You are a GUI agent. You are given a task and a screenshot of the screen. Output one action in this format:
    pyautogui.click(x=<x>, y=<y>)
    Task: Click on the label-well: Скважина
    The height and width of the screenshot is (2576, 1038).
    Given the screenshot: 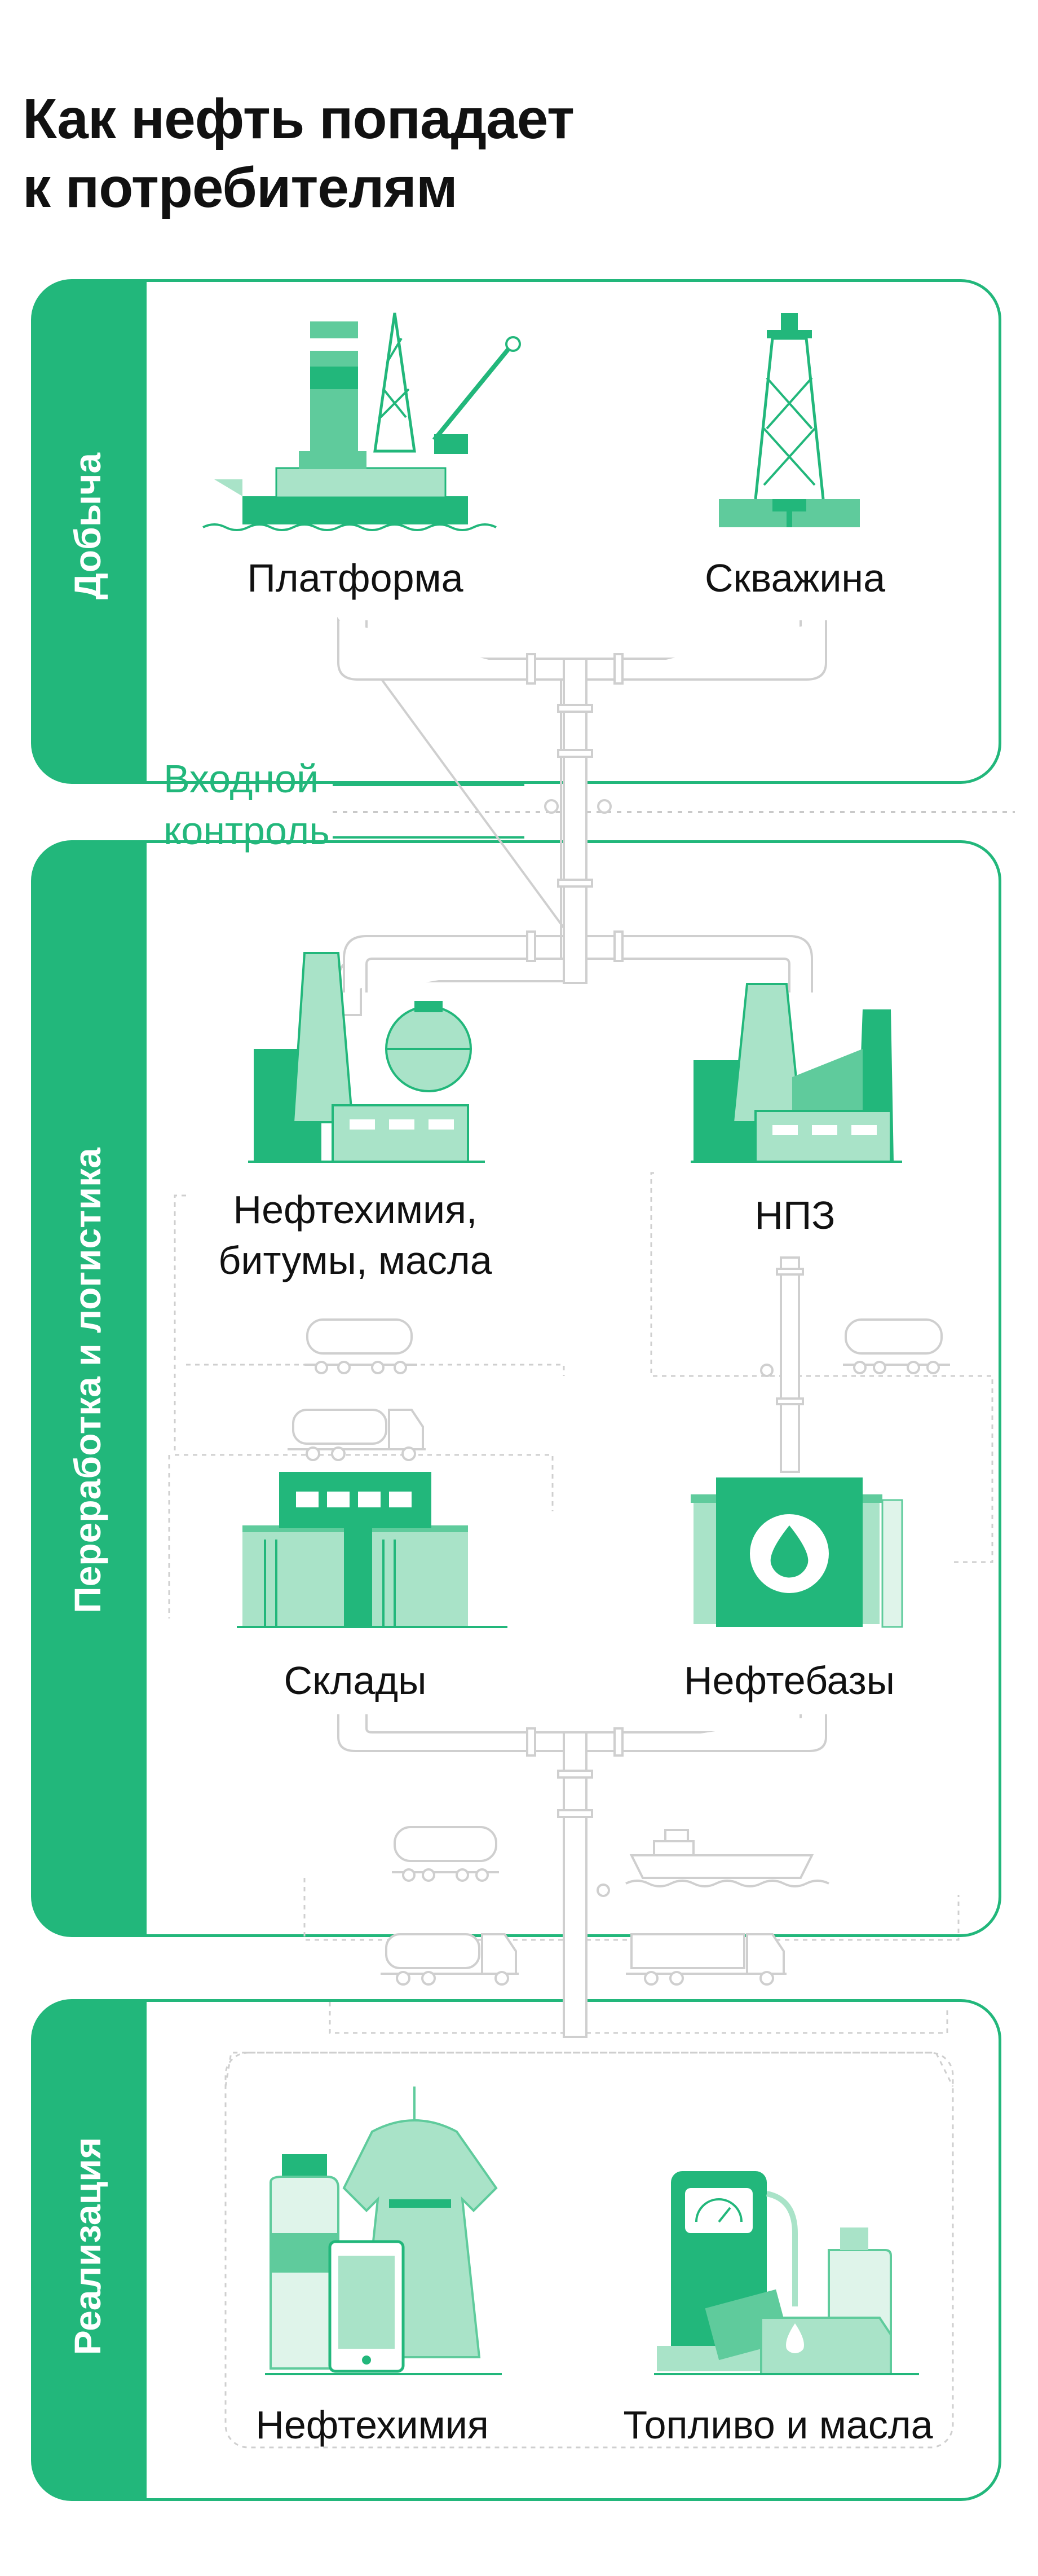 What is the action you would take?
    pyautogui.click(x=795, y=578)
    